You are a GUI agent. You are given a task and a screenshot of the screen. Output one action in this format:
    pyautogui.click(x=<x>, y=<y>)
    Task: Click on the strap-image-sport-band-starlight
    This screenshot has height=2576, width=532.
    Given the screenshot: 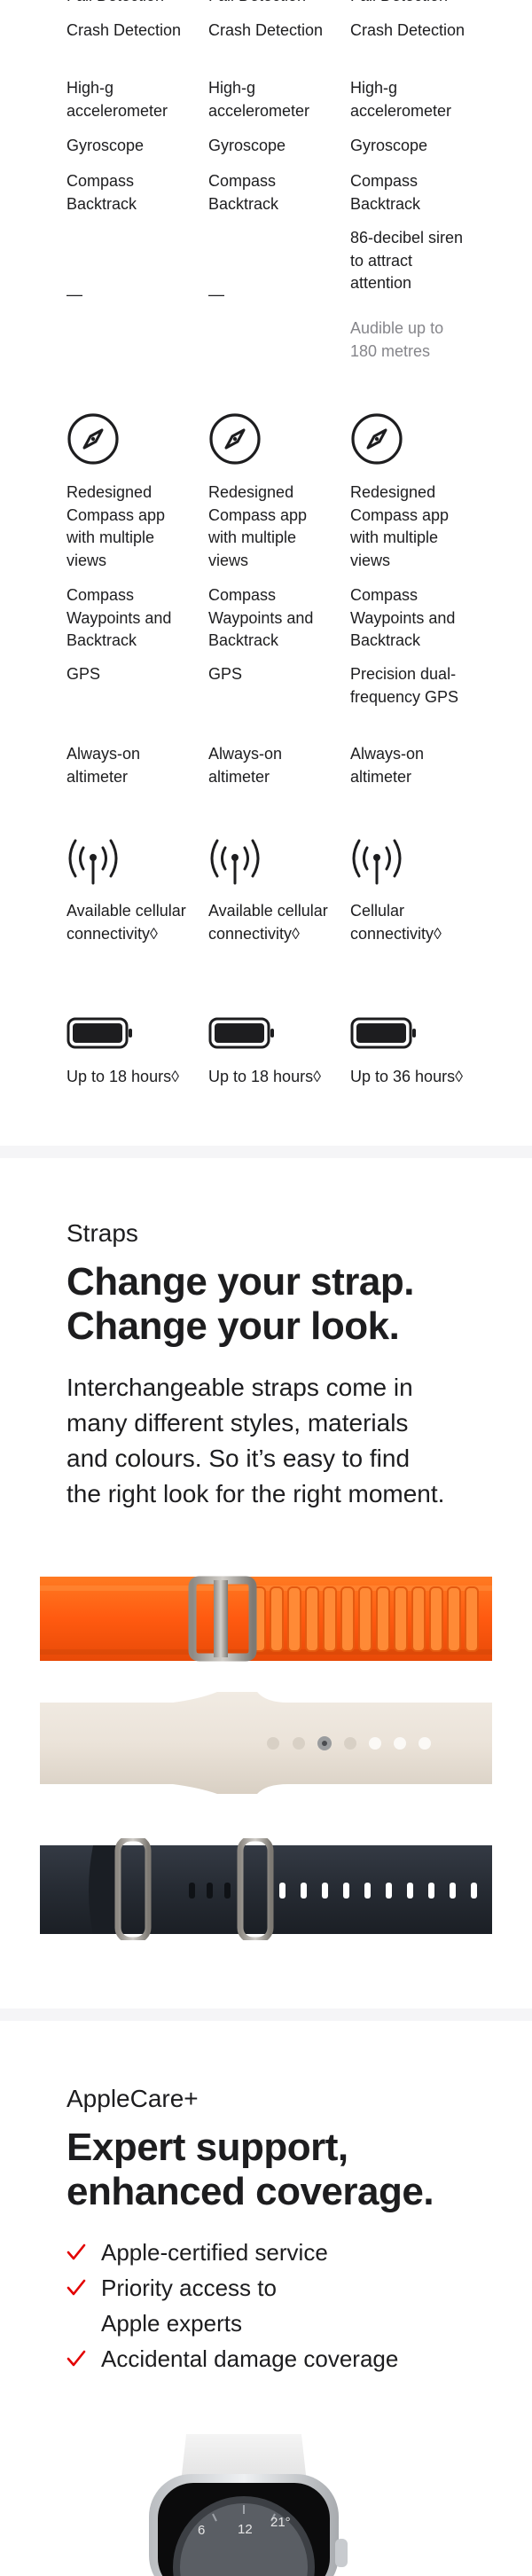 What is the action you would take?
    pyautogui.click(x=266, y=1743)
    